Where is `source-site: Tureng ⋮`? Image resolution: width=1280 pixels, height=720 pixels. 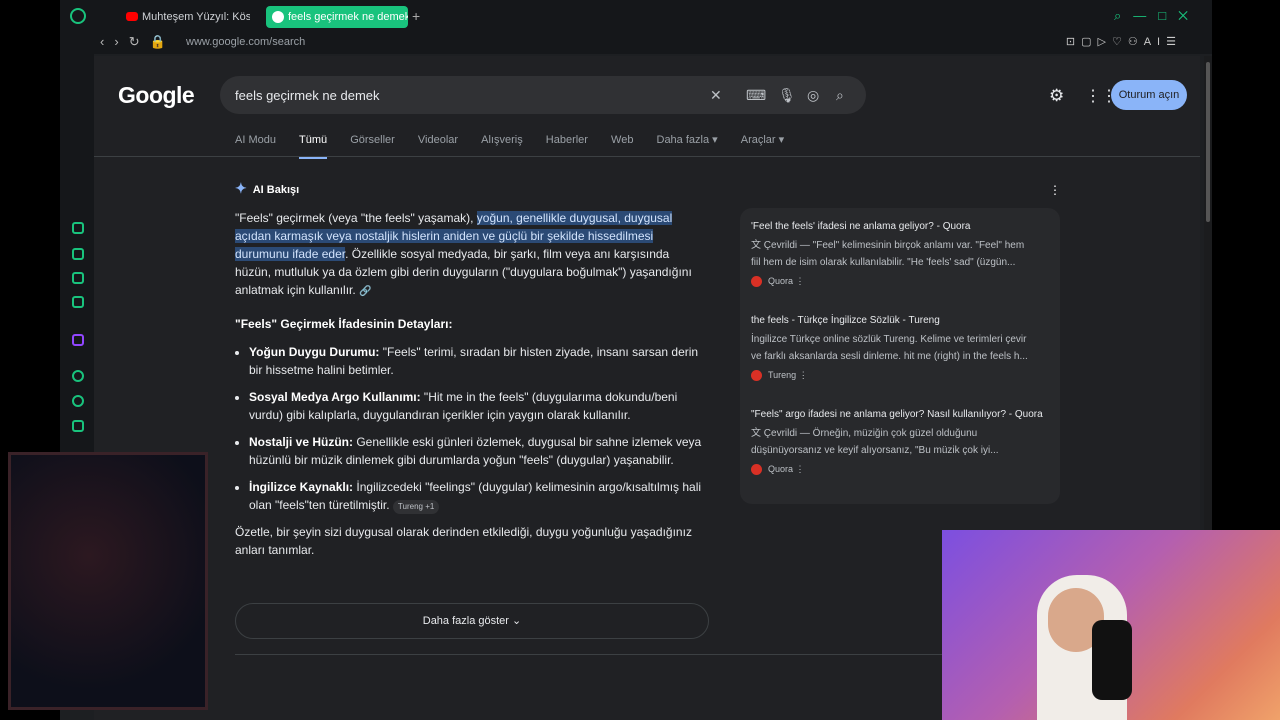 source-site: Tureng ⋮ is located at coordinates (900, 376).